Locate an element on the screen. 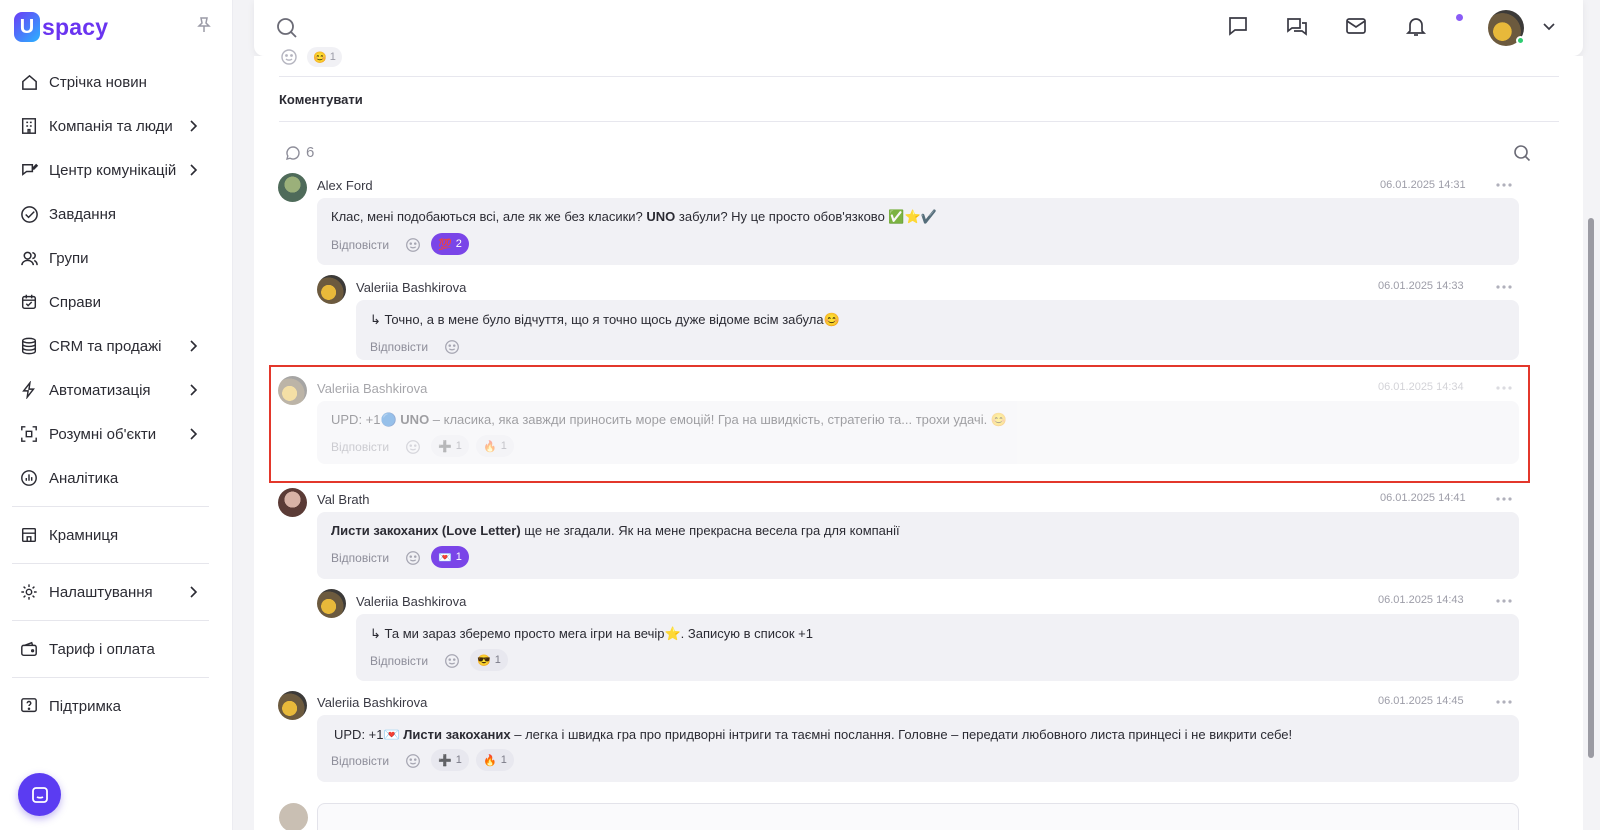 The width and height of the screenshot is (1600, 830). sidebar-item-smart-objects: Розумні об'єкти is located at coordinates (116, 434).